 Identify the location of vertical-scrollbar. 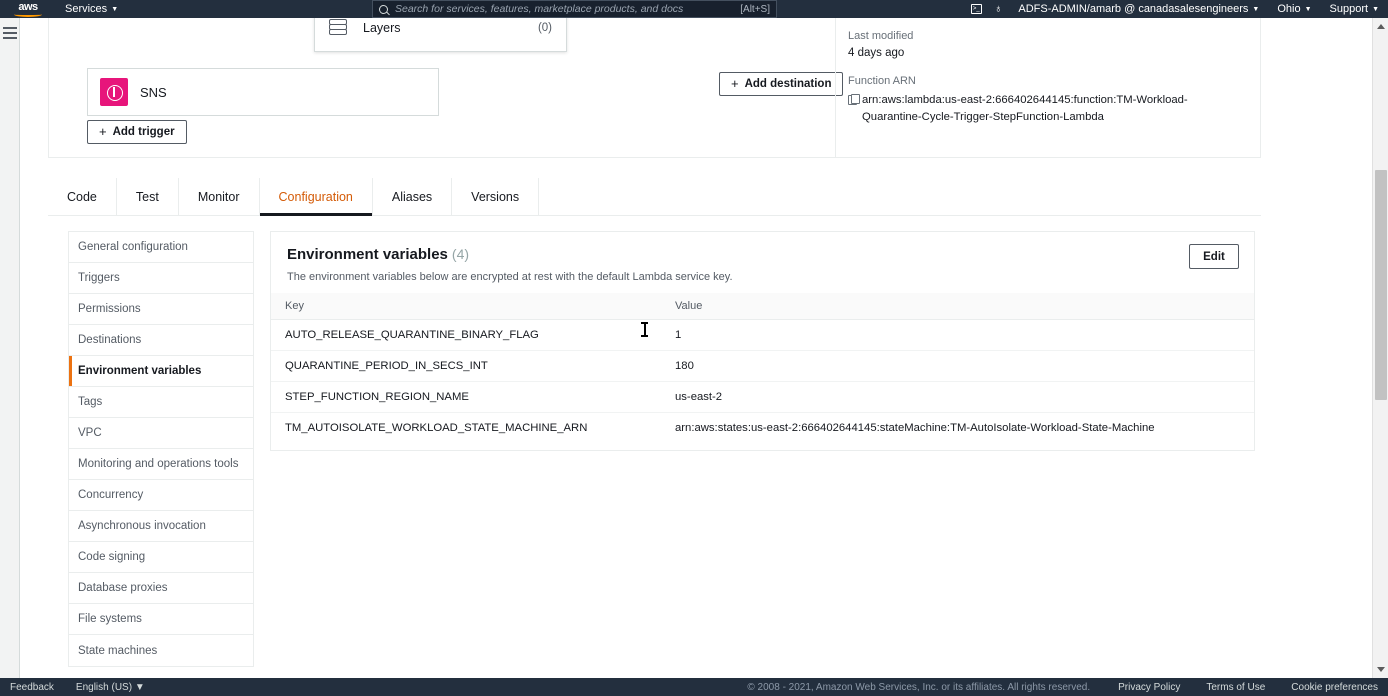
(1380, 348).